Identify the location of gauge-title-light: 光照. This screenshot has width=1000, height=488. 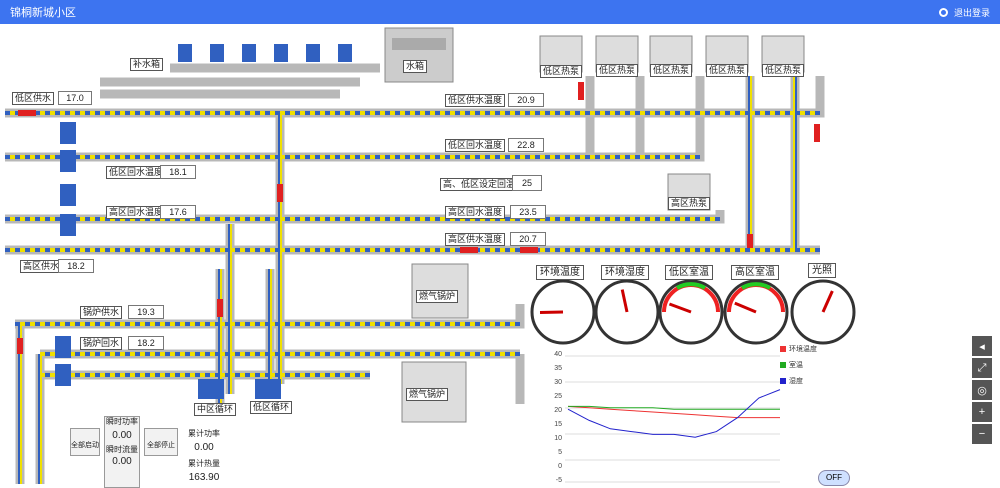
(822, 270).